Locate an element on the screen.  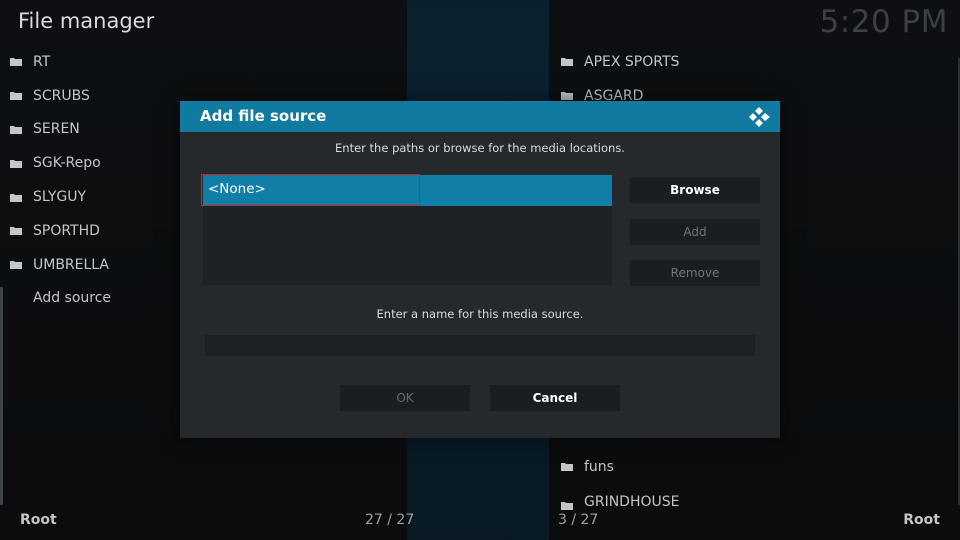
ok-button: OK is located at coordinates (405, 398).